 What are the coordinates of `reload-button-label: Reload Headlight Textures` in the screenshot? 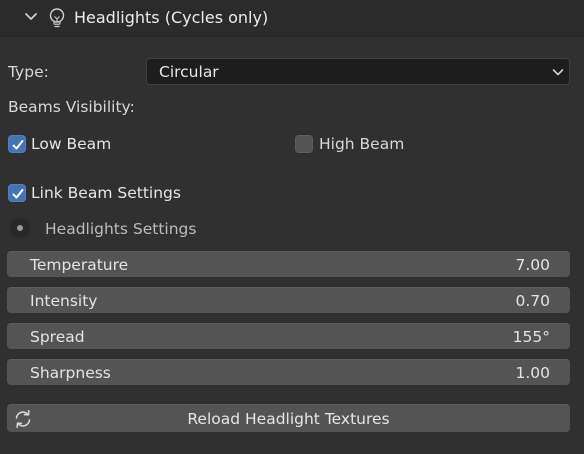 It's located at (288, 419).